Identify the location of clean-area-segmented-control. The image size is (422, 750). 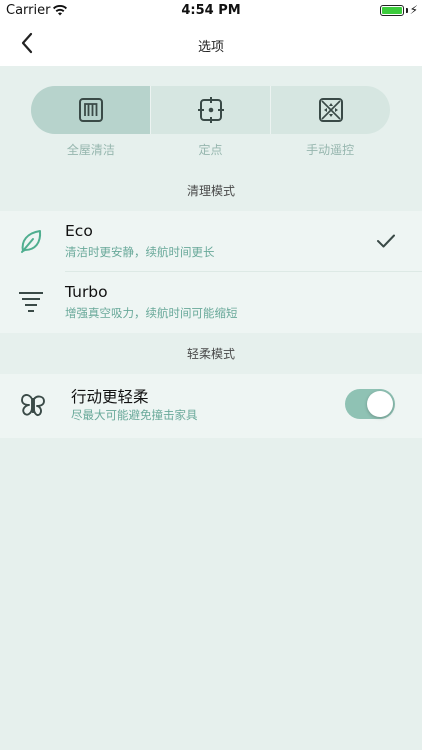
(210, 110).